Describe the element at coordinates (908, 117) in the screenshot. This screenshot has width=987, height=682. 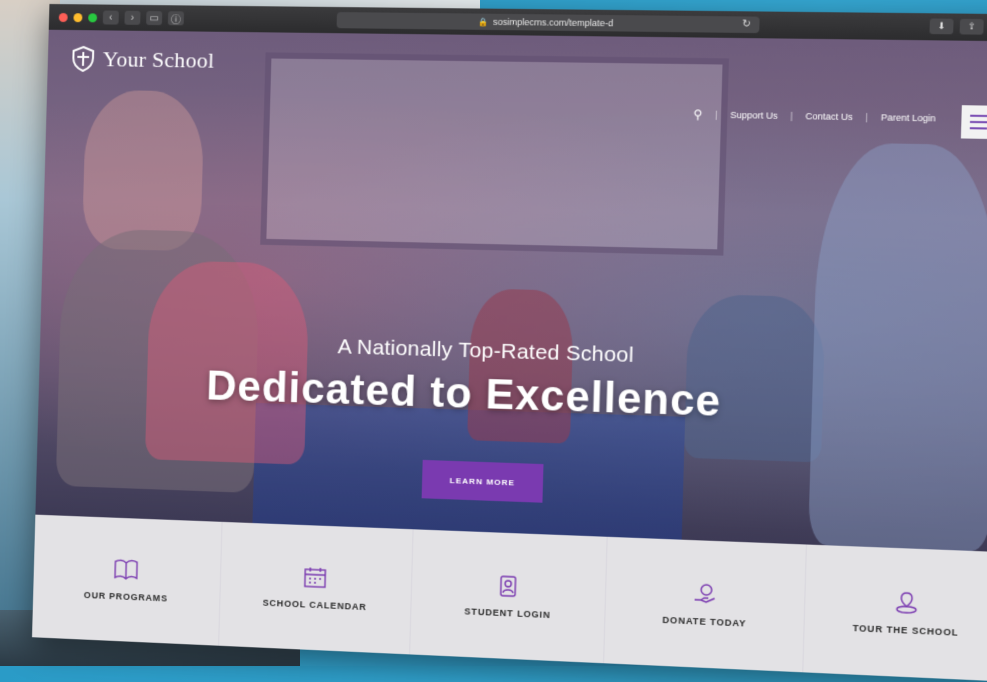
I see `parent-login-link: Parent Login` at that location.